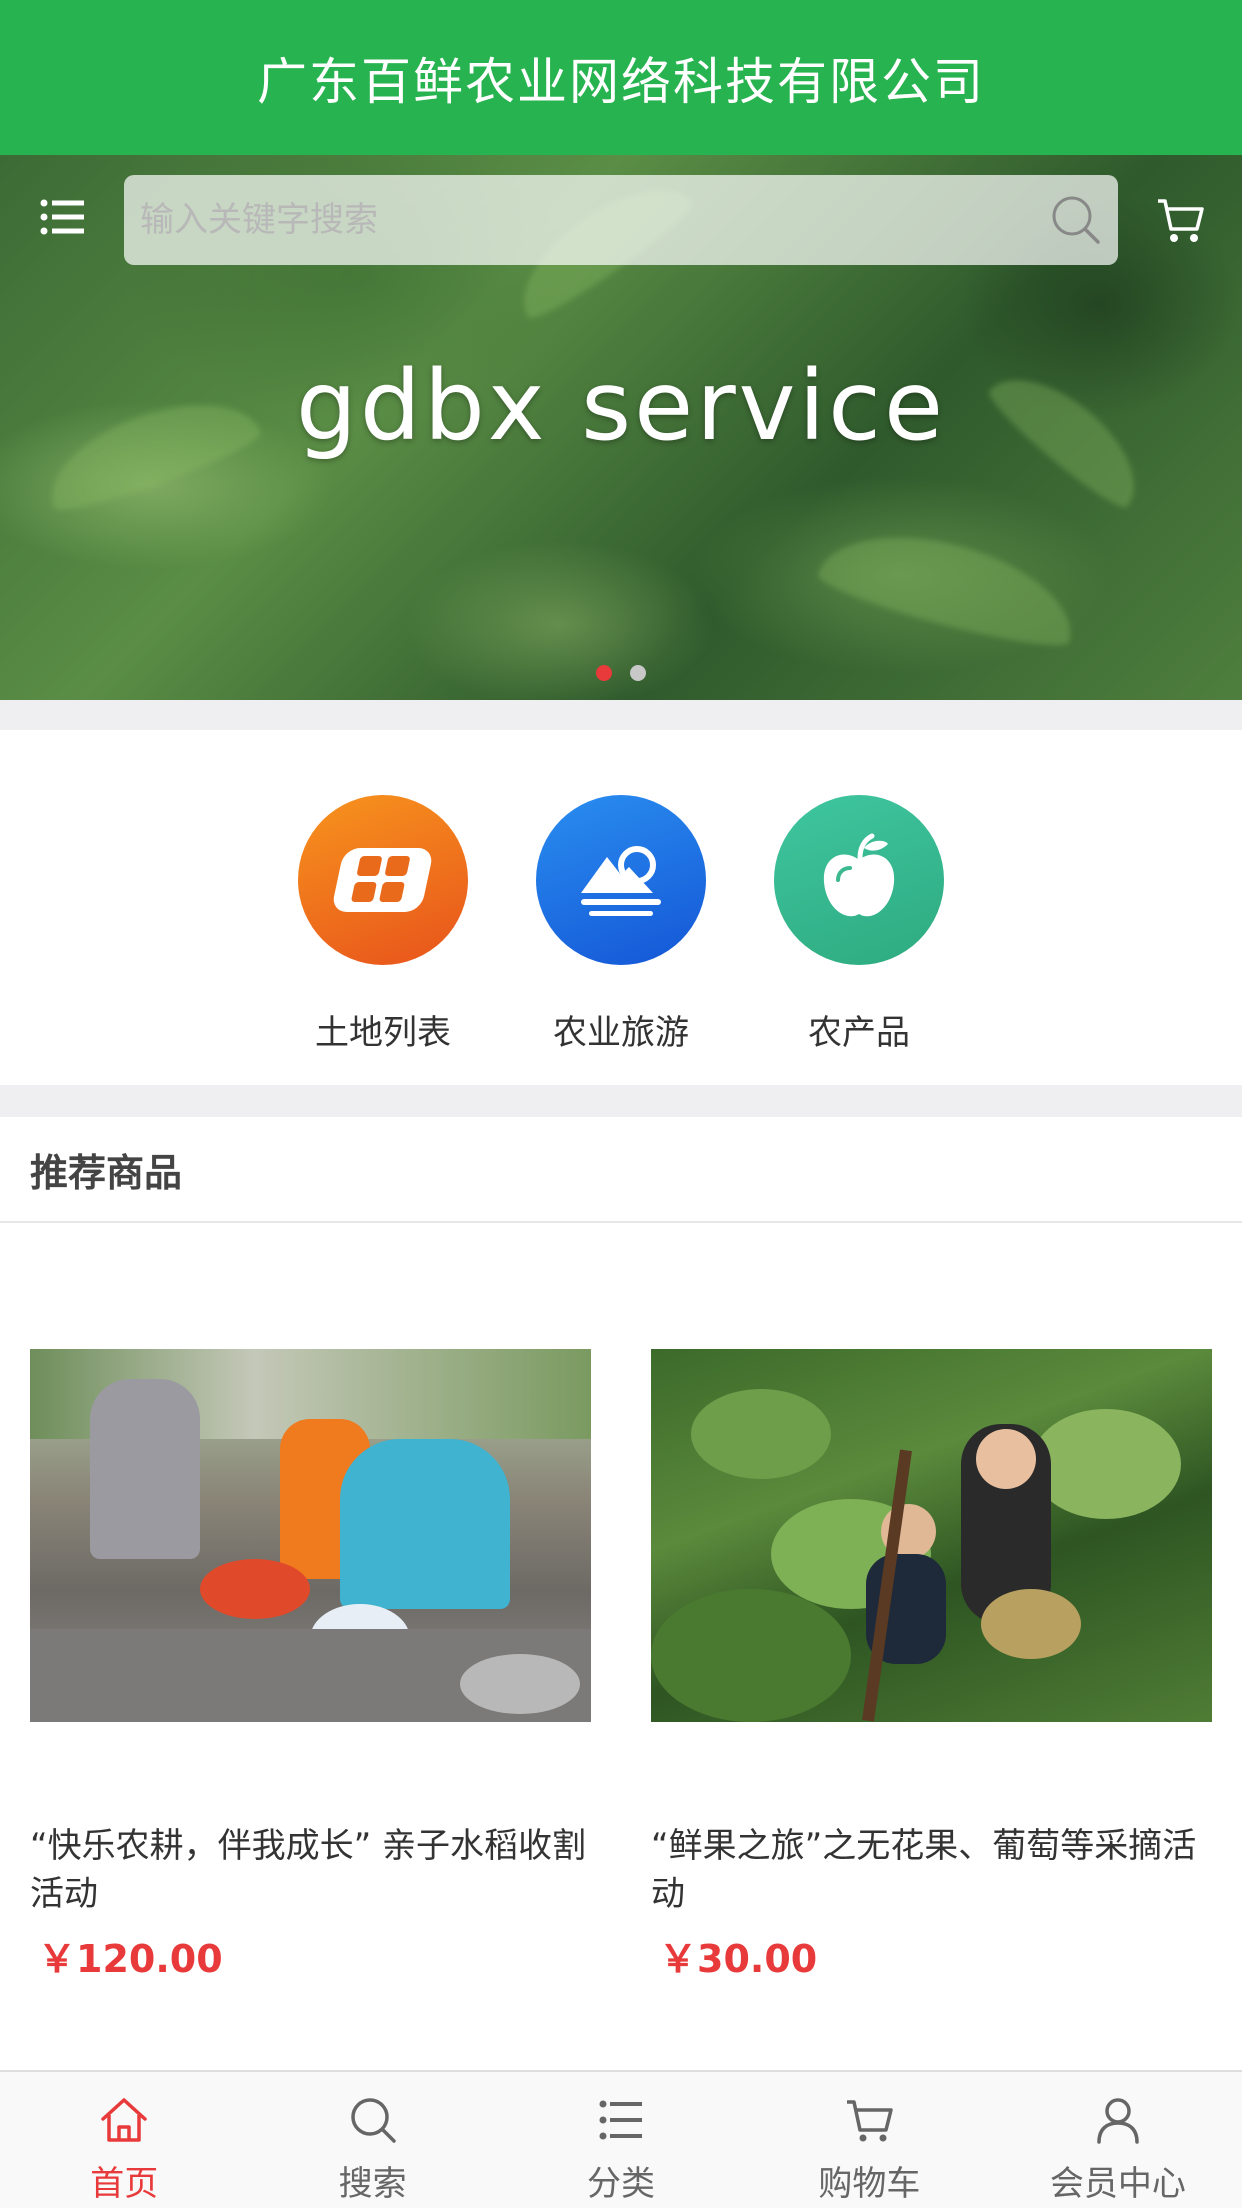  I want to click on category-label: 土地列表, so click(383, 1033).